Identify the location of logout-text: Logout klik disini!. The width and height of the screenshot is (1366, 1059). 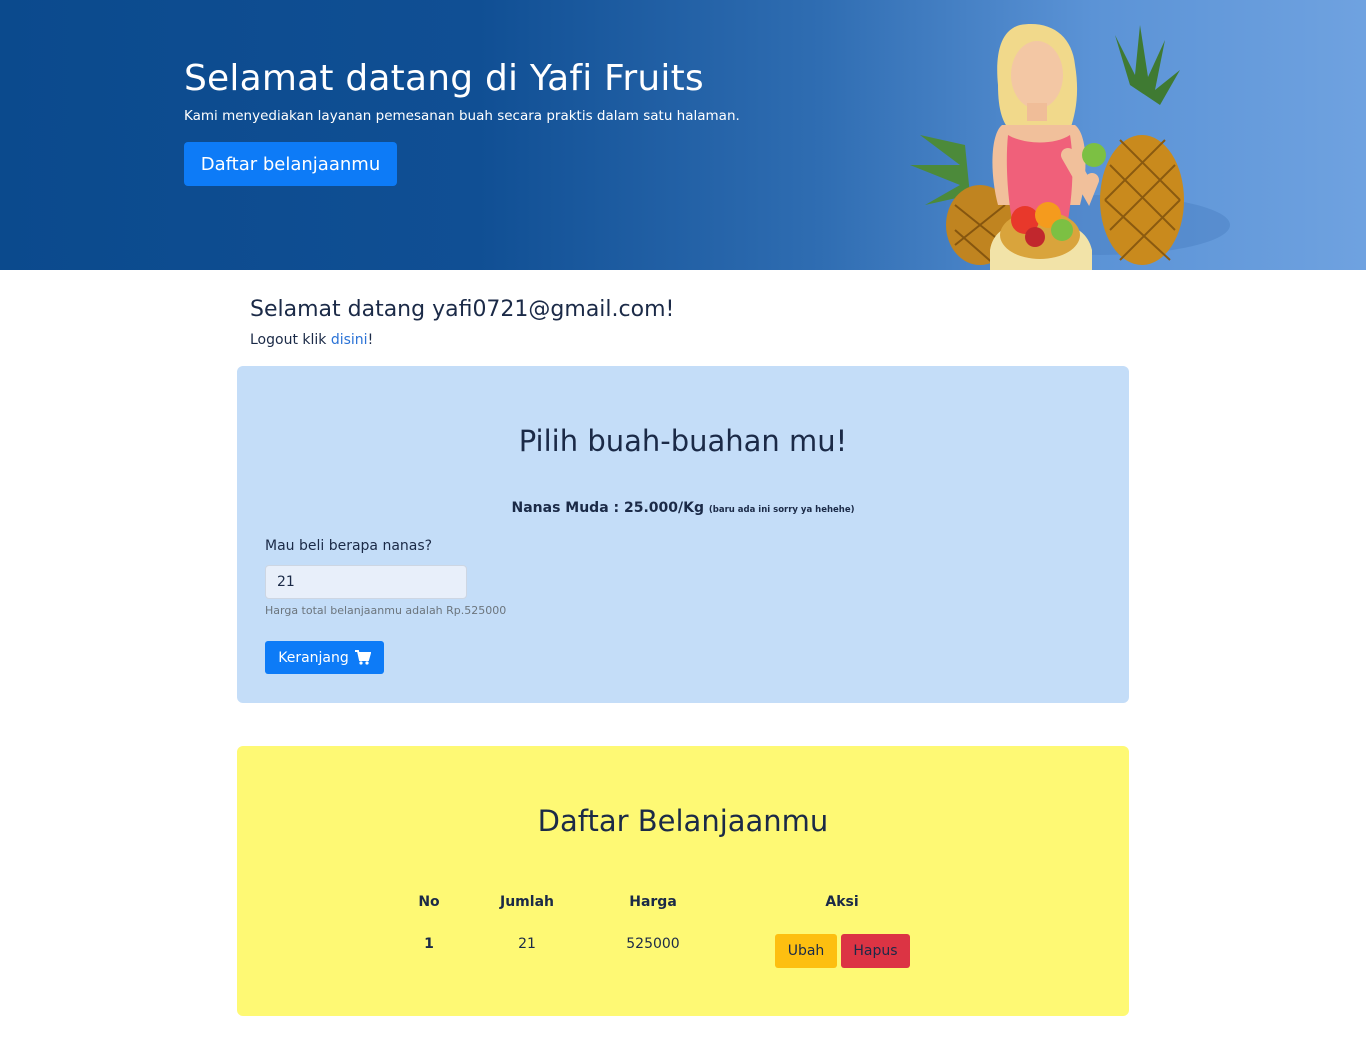
(311, 340).